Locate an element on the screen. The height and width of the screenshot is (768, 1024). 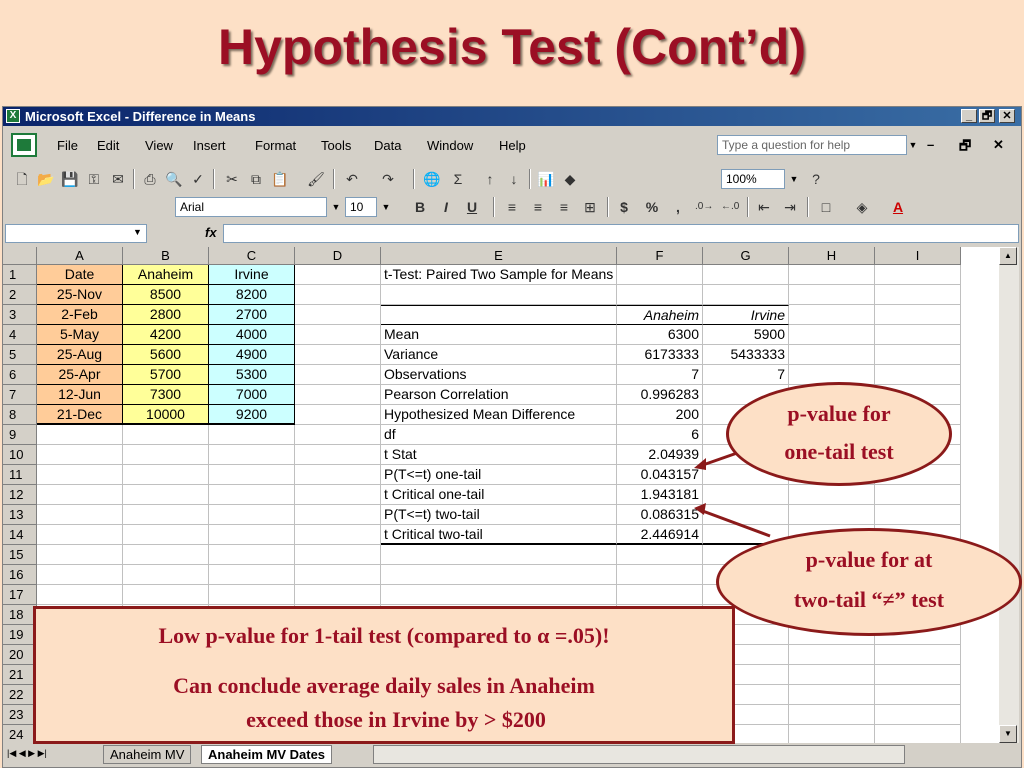
column-header: E is located at coordinates (499, 256).